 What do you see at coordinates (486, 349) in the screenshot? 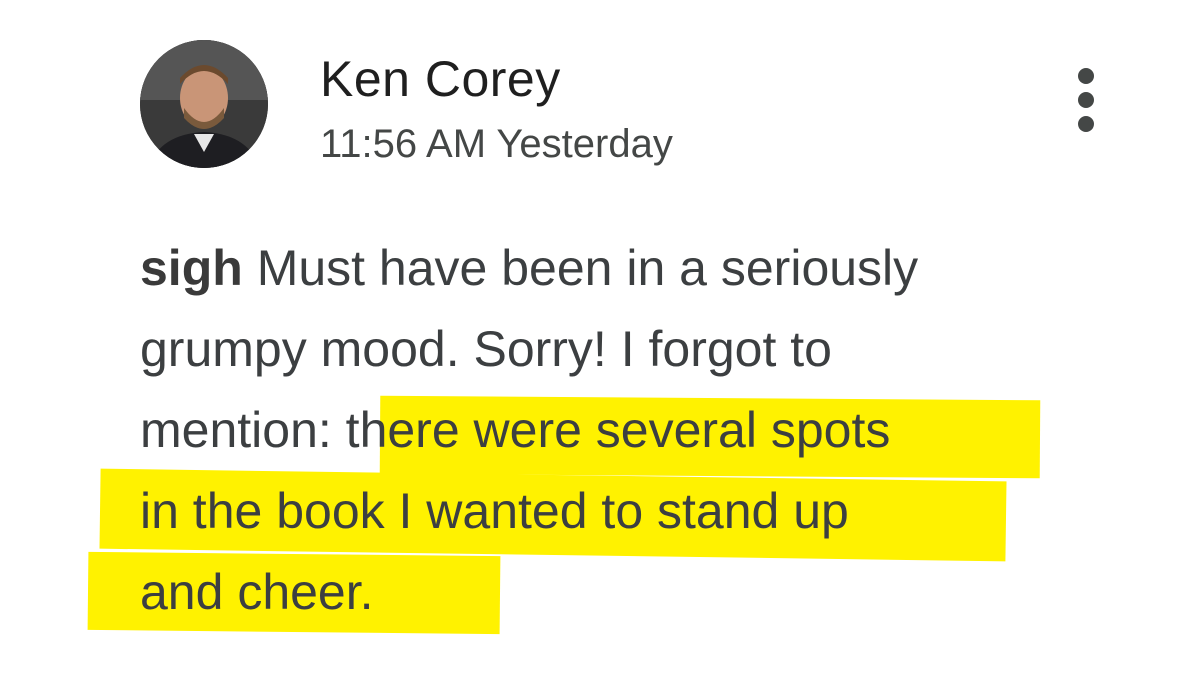
I see `comment-text-segment: grumpy mood. Sorry! I forgot to` at bounding box center [486, 349].